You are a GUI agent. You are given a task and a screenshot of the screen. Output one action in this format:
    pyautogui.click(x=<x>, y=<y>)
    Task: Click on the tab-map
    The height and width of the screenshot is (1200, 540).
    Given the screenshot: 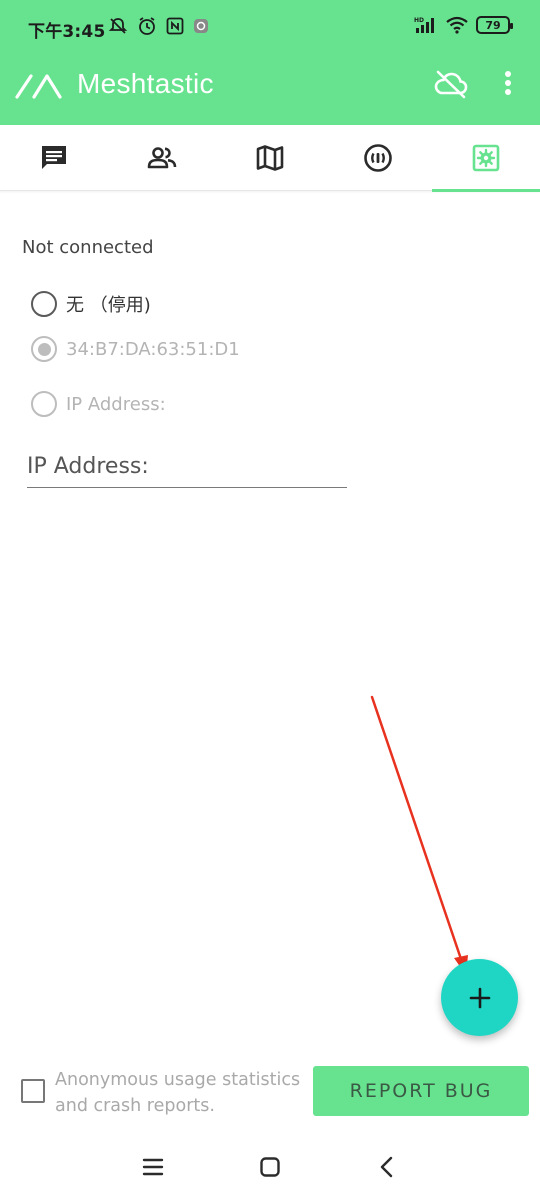 What is the action you would take?
    pyautogui.click(x=270, y=158)
    